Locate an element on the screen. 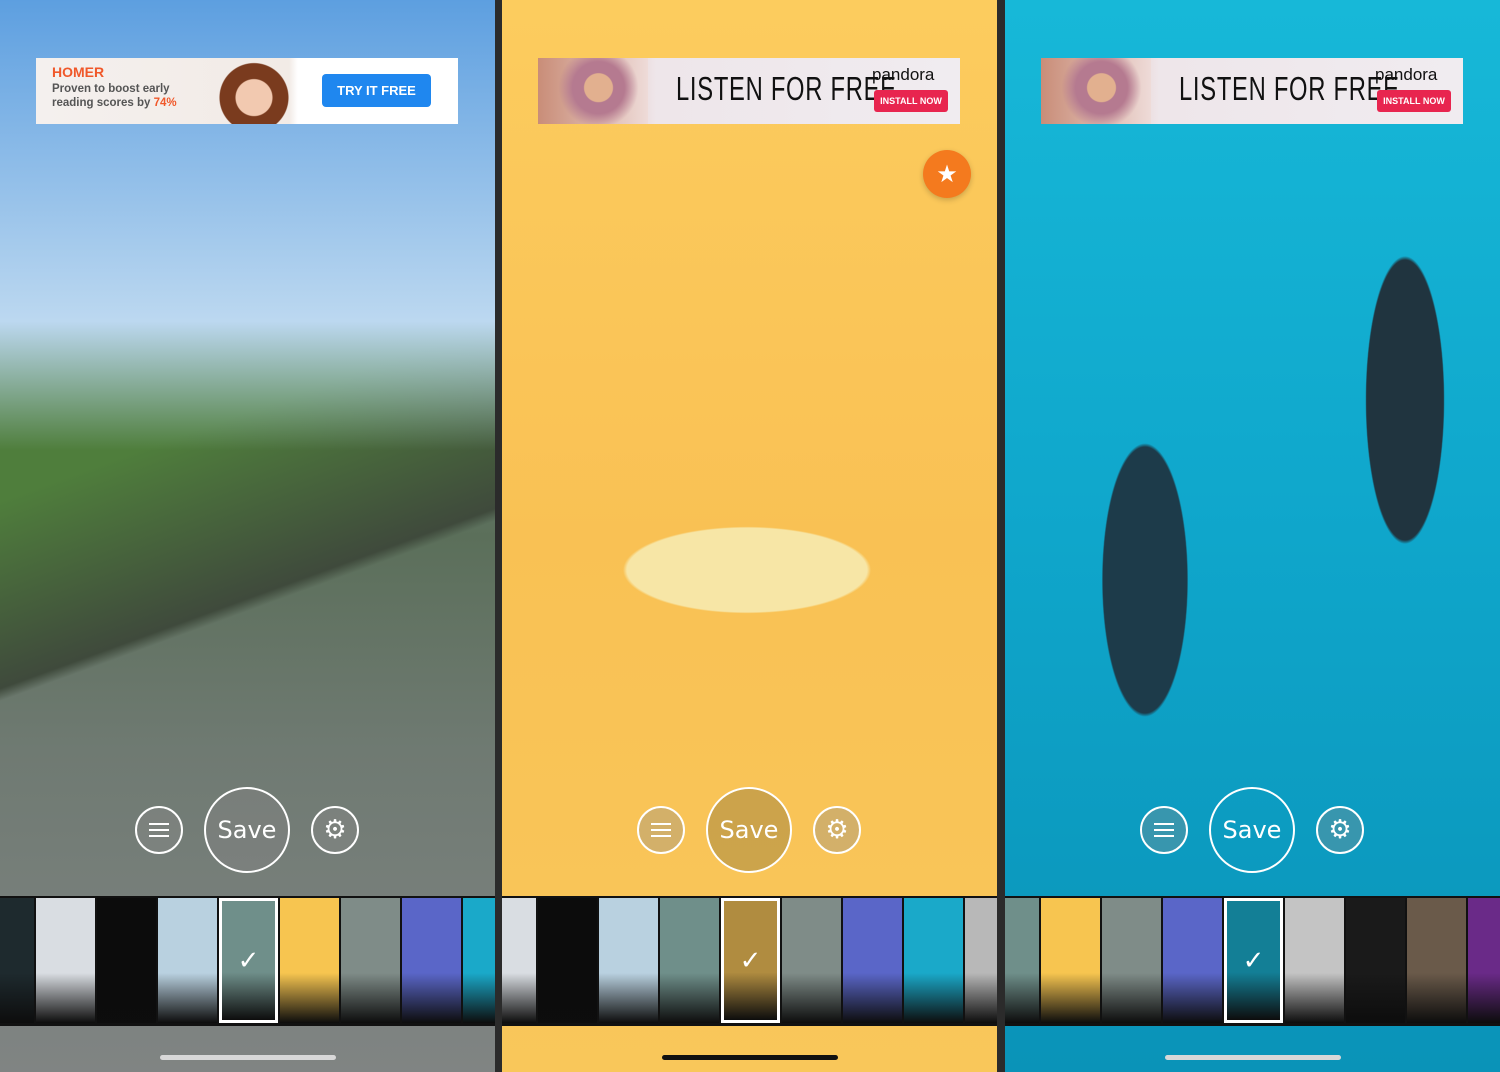 The image size is (1500, 1072). favorite-button: ★ is located at coordinates (947, 174).